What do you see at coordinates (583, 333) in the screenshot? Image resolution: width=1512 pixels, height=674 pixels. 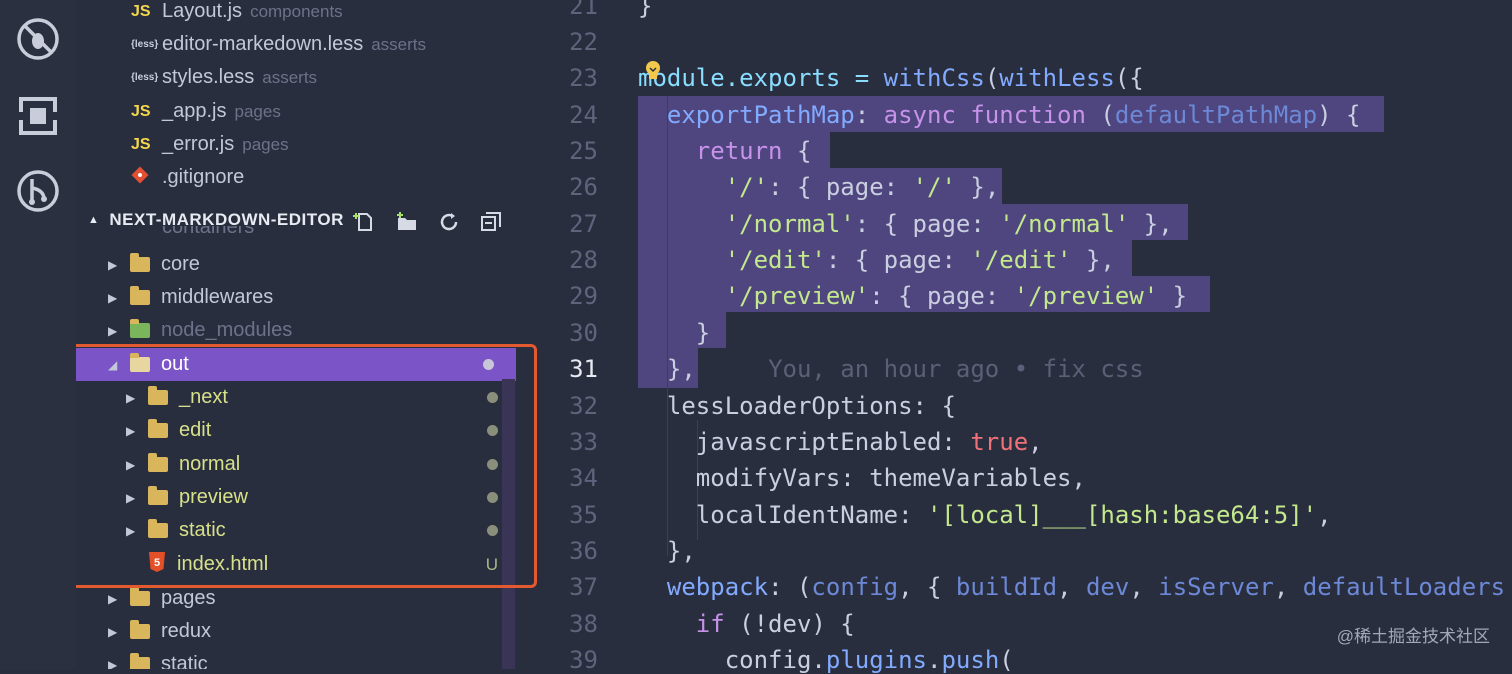 I see `line-number: 30` at bounding box center [583, 333].